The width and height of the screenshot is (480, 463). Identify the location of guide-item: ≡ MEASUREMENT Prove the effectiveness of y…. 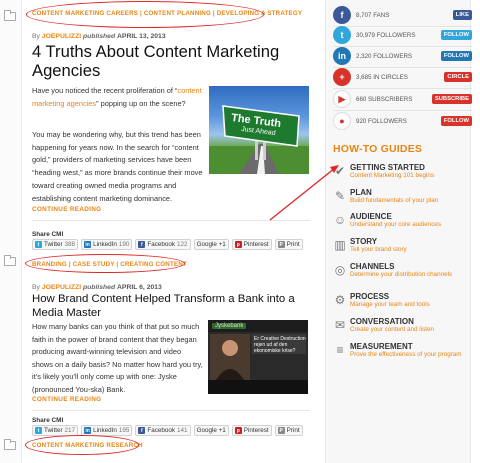
(402, 356).